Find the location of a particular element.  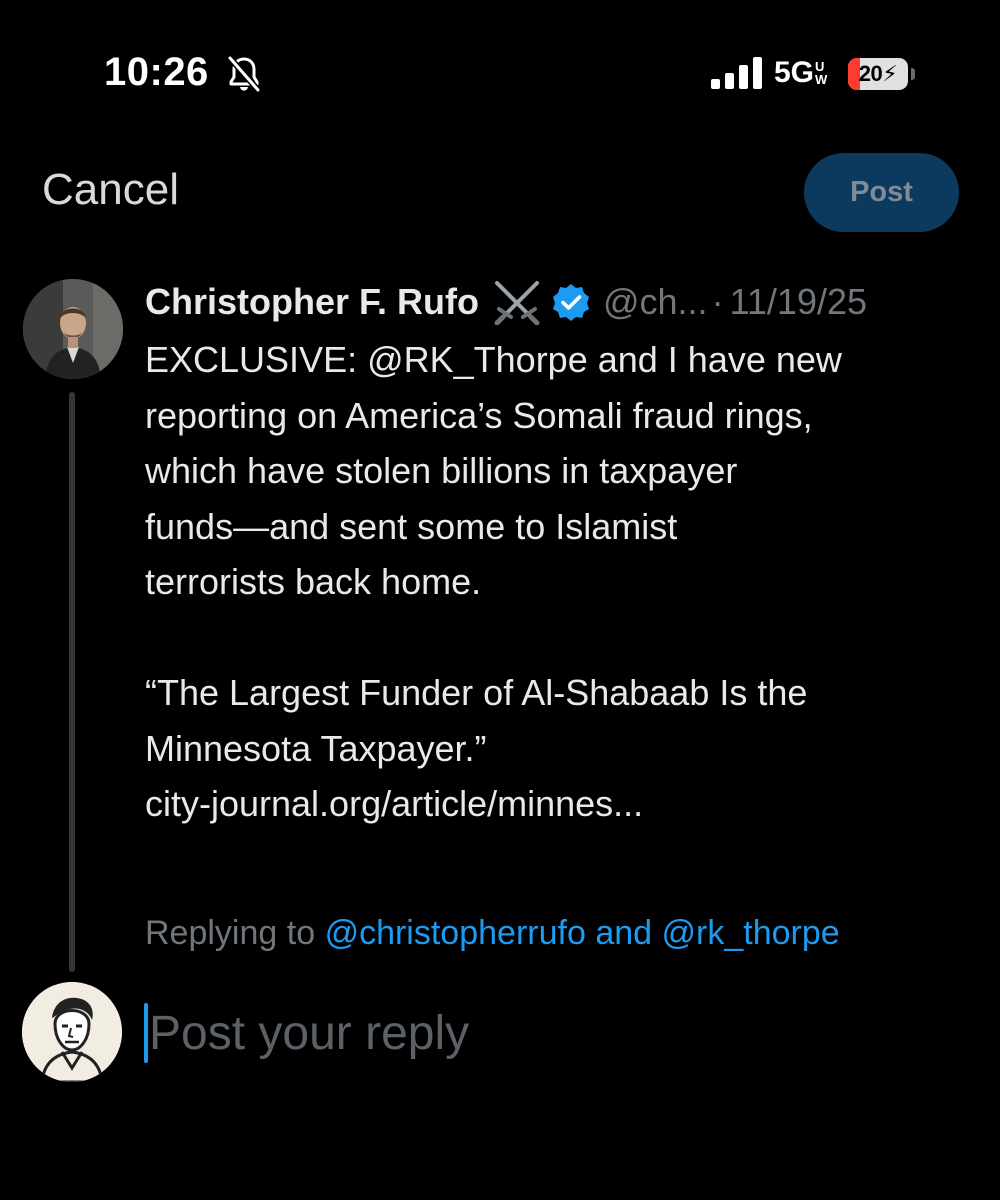

author-avatar is located at coordinates (73, 329).